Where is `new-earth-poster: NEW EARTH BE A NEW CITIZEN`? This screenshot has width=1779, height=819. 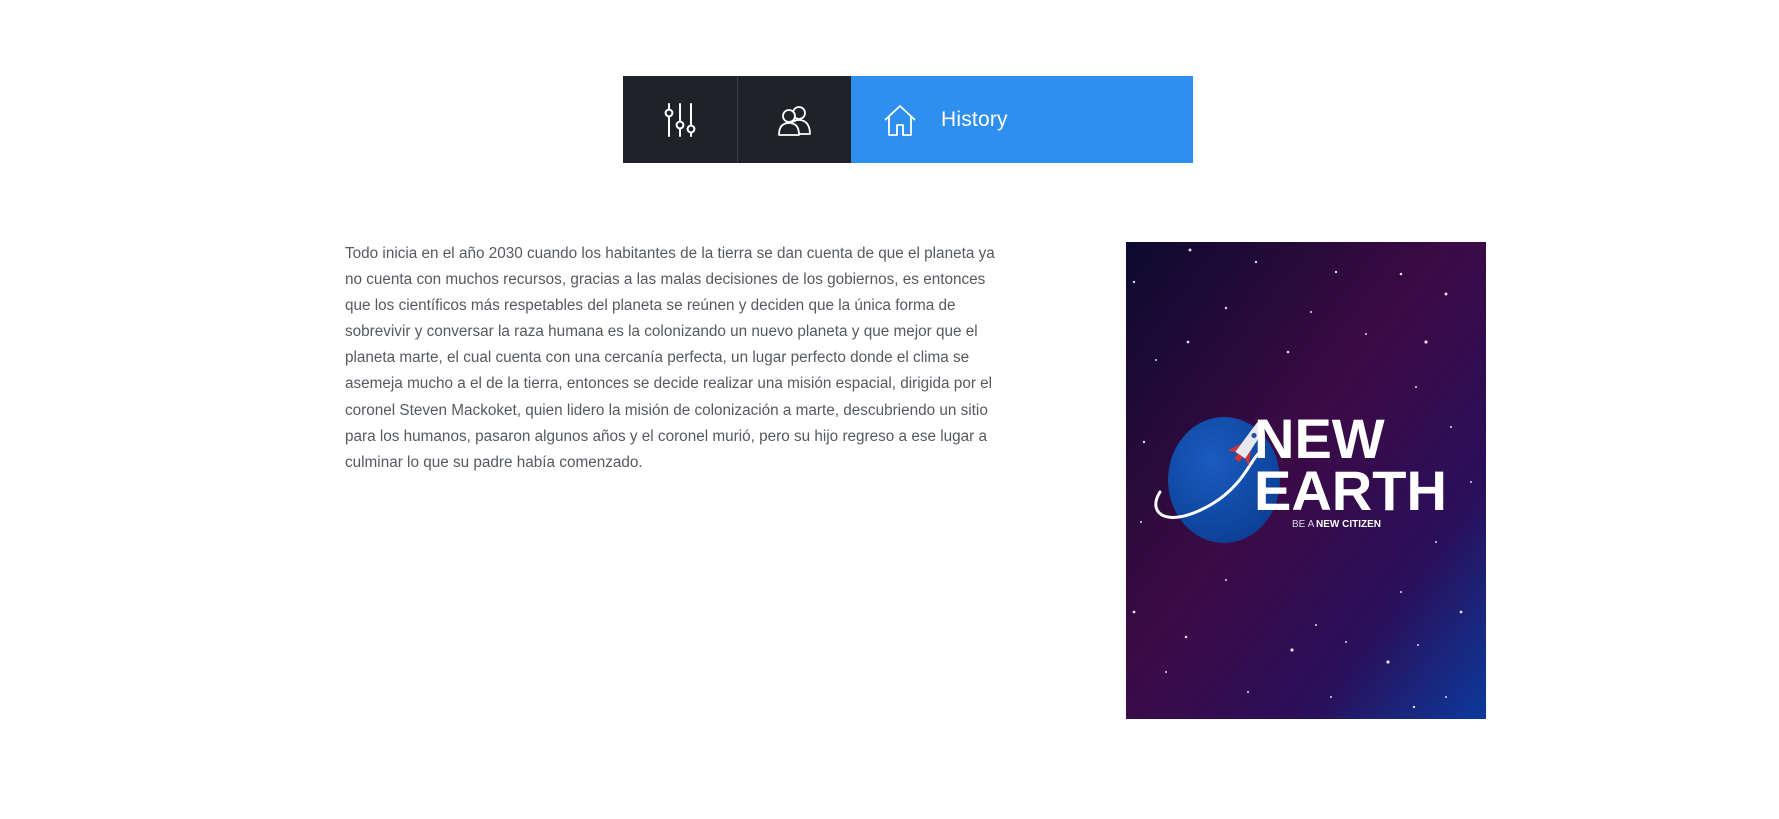 new-earth-poster: NEW EARTH BE A NEW CITIZEN is located at coordinates (1306, 480).